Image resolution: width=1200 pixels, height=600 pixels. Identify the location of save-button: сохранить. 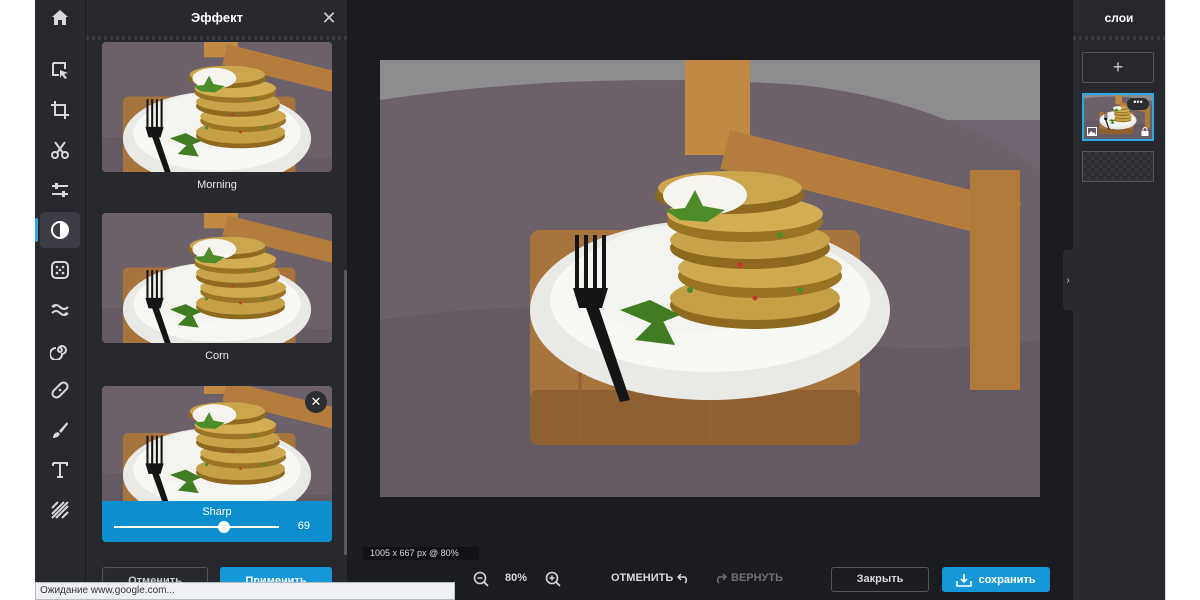
(996, 579).